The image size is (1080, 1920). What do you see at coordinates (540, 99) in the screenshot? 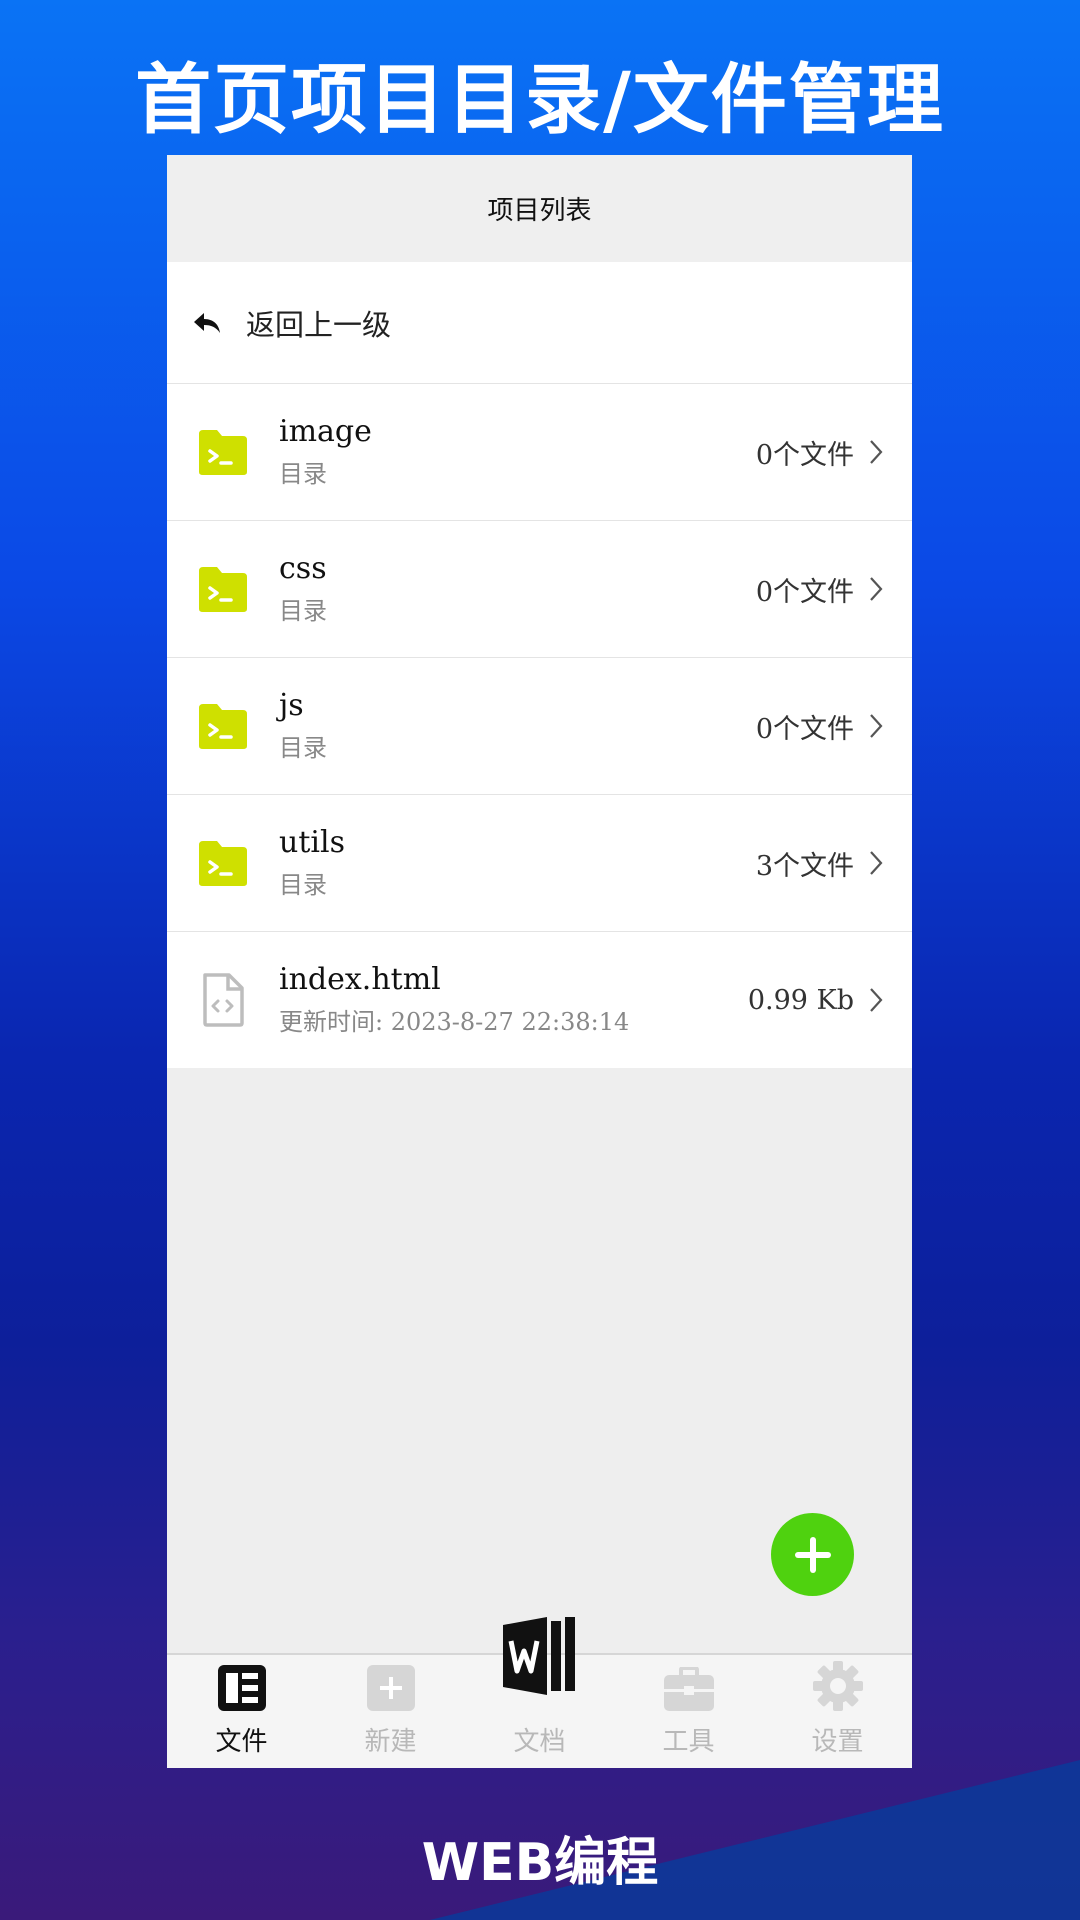
I see `promo-title: 首页项目目录/文件管理` at bounding box center [540, 99].